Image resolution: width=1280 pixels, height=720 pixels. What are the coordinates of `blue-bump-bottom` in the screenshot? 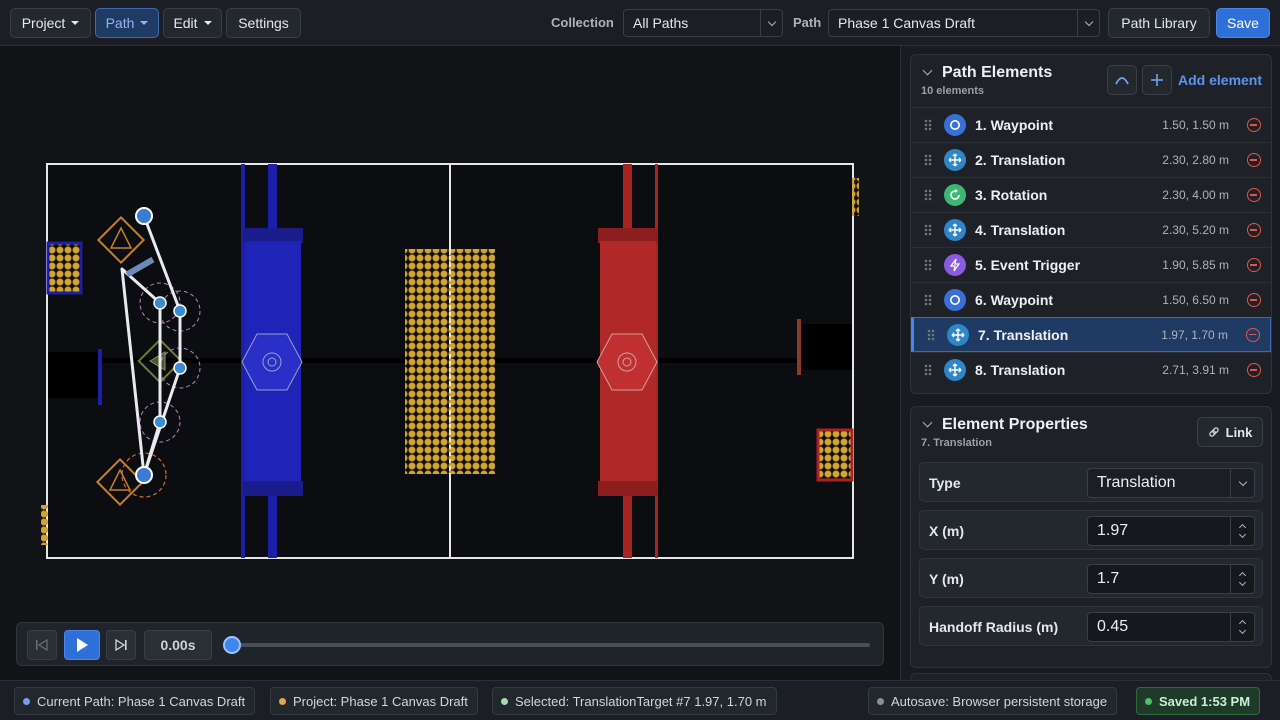 It's located at (273, 488).